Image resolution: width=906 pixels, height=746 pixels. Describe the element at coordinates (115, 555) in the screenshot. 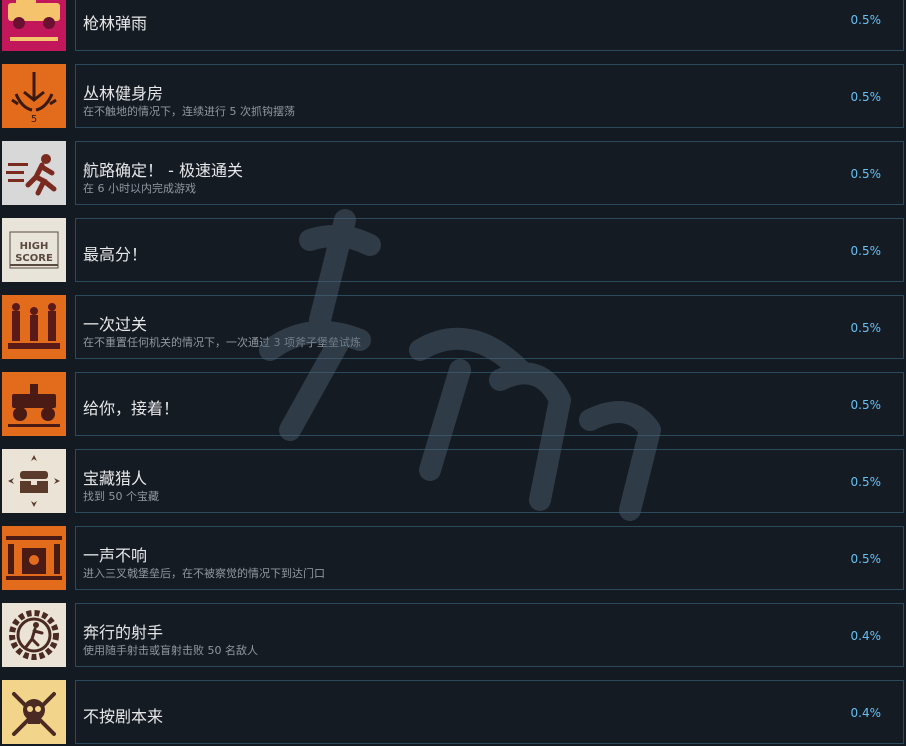

I see `achievement-title: 一声不响` at that location.